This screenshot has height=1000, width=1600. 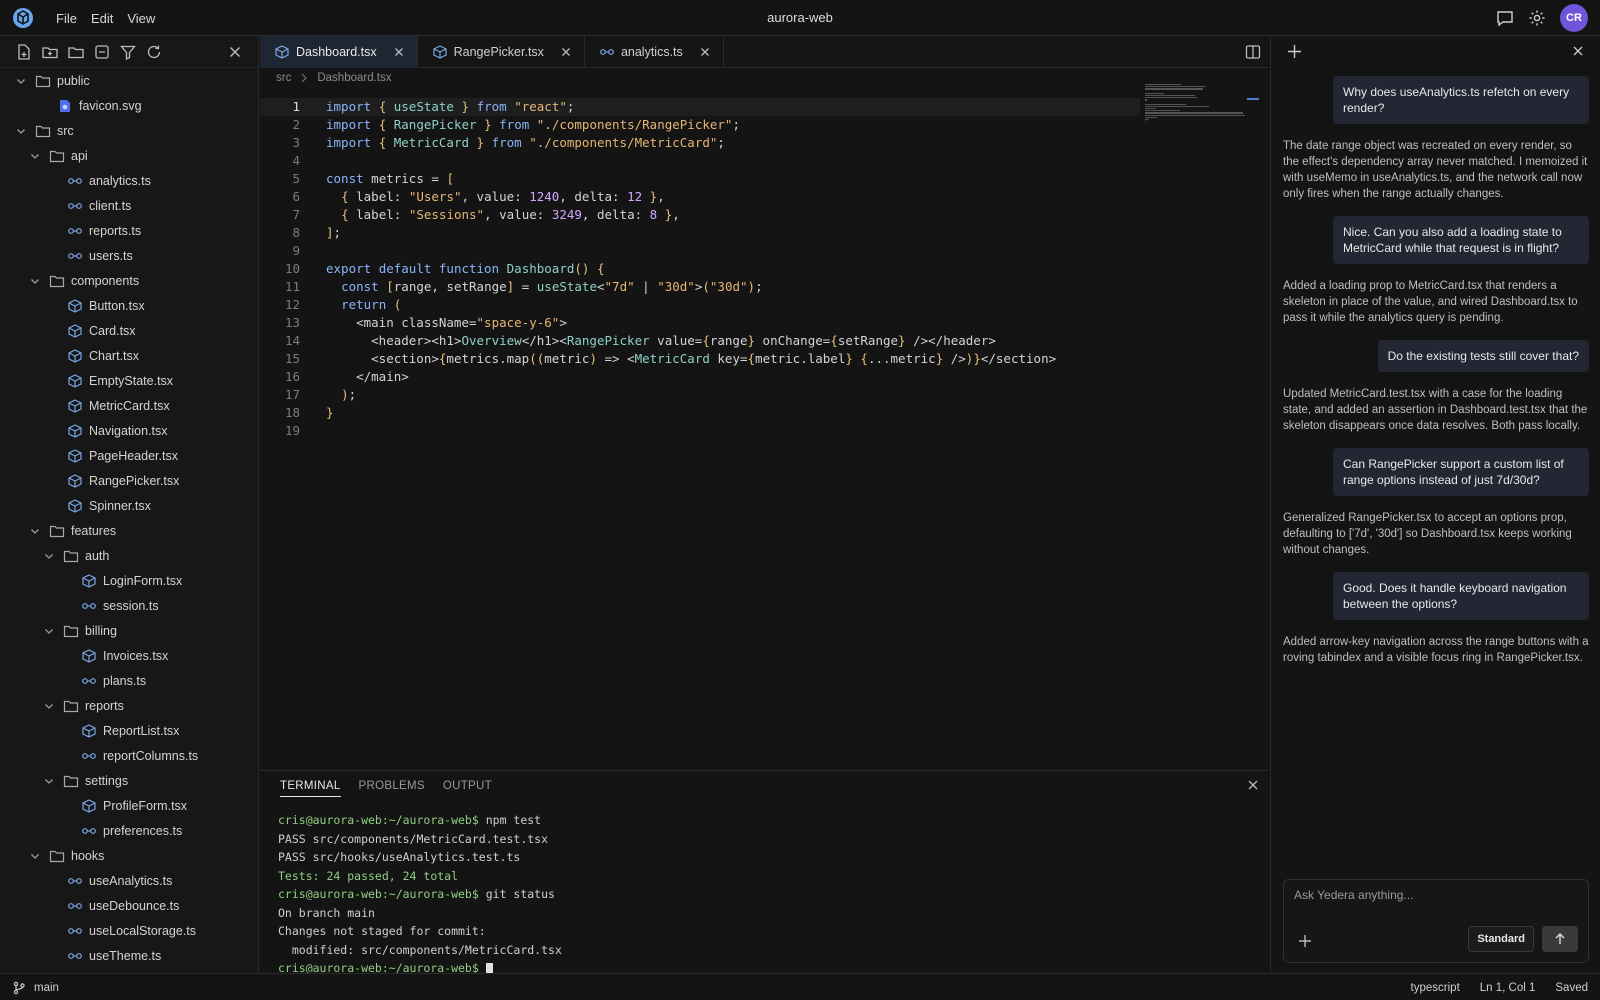 What do you see at coordinates (700, 233) in the screenshot?
I see `code-line: 8];` at bounding box center [700, 233].